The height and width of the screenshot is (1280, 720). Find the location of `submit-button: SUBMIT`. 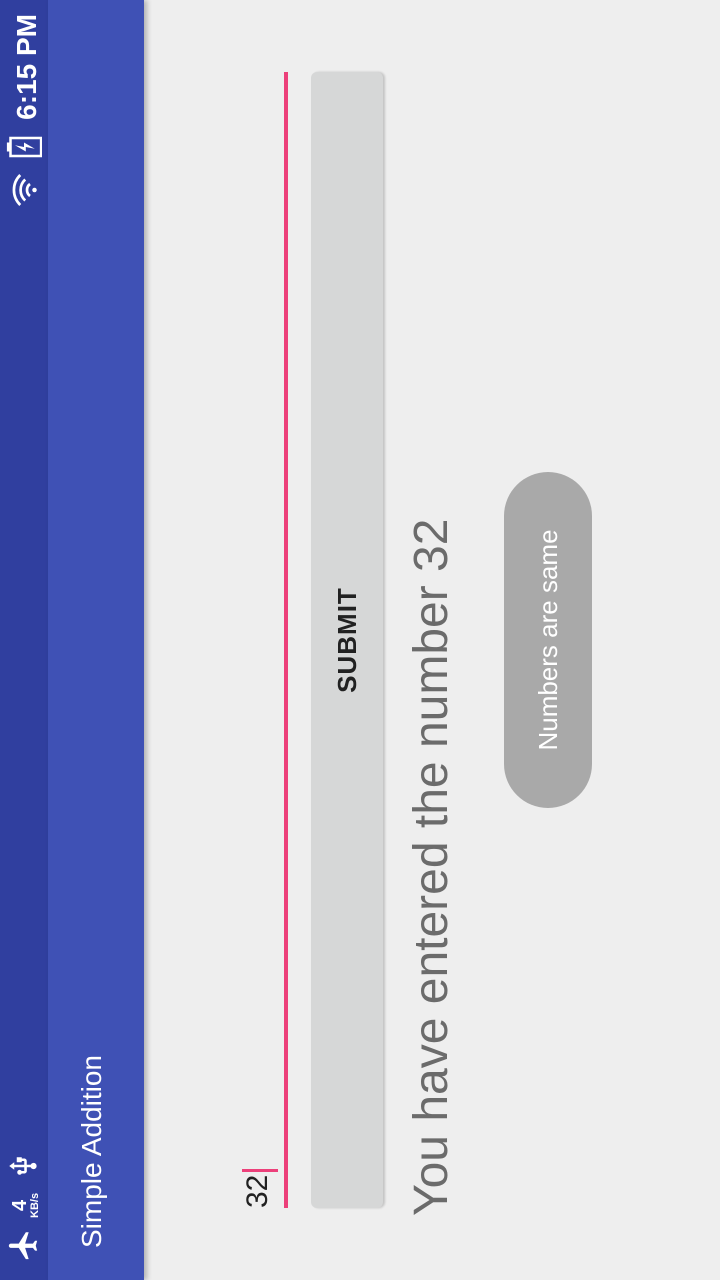

submit-button: SUBMIT is located at coordinates (347, 640).